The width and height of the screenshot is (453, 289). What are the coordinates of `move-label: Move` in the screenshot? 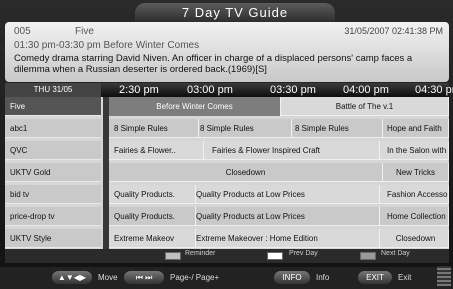 It's located at (108, 277).